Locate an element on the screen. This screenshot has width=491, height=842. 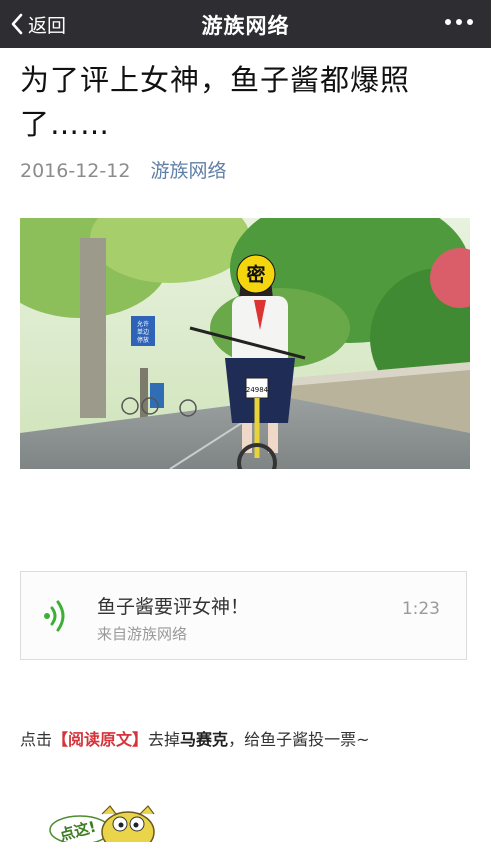
sign-text-1: 允许 is located at coordinates (143, 324).